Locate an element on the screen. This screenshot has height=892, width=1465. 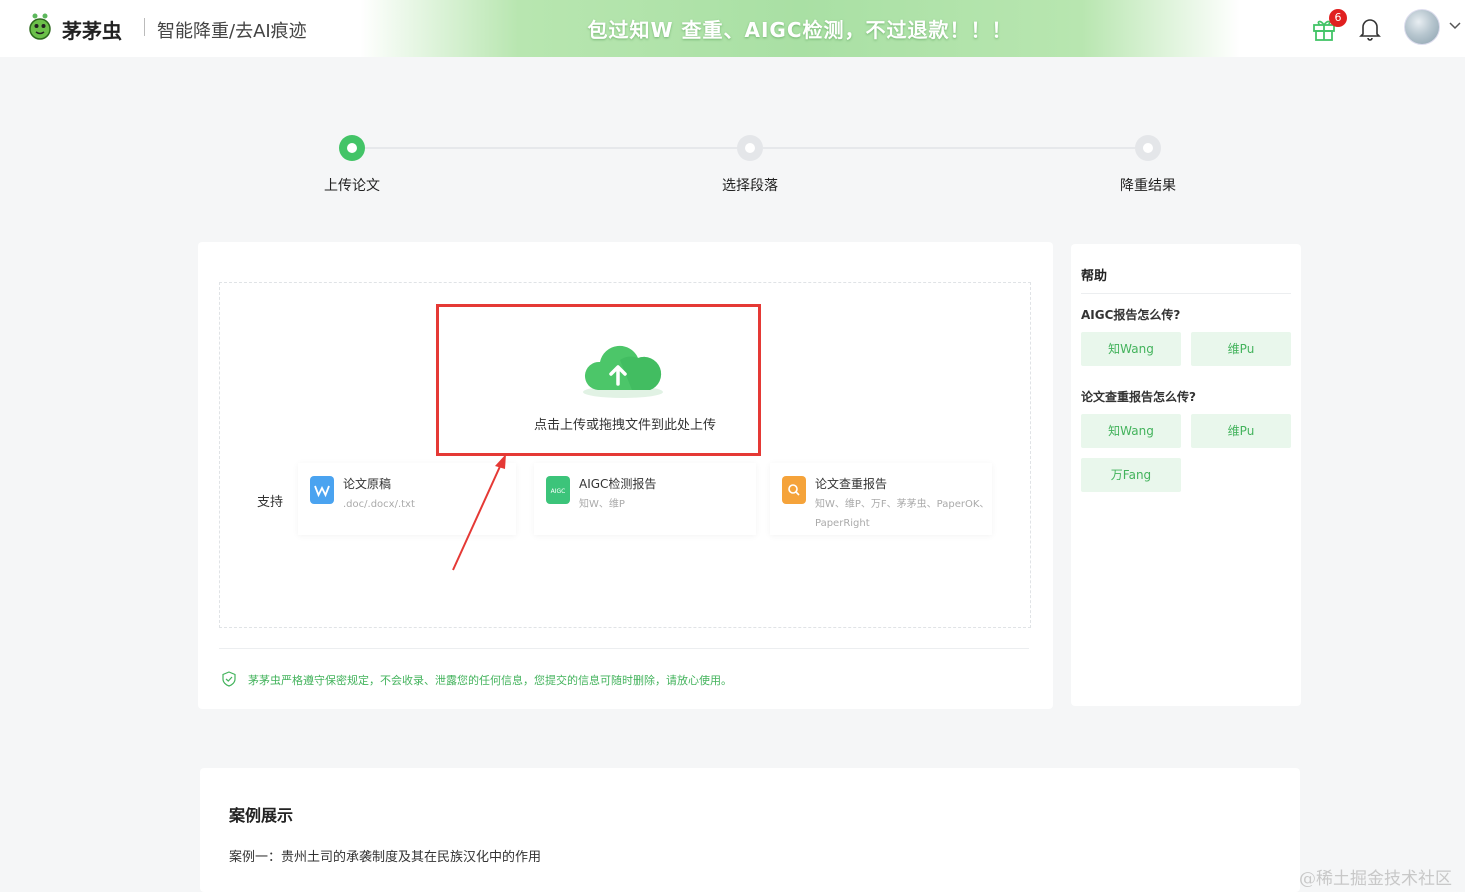
step-3-indicator is located at coordinates (1148, 148).